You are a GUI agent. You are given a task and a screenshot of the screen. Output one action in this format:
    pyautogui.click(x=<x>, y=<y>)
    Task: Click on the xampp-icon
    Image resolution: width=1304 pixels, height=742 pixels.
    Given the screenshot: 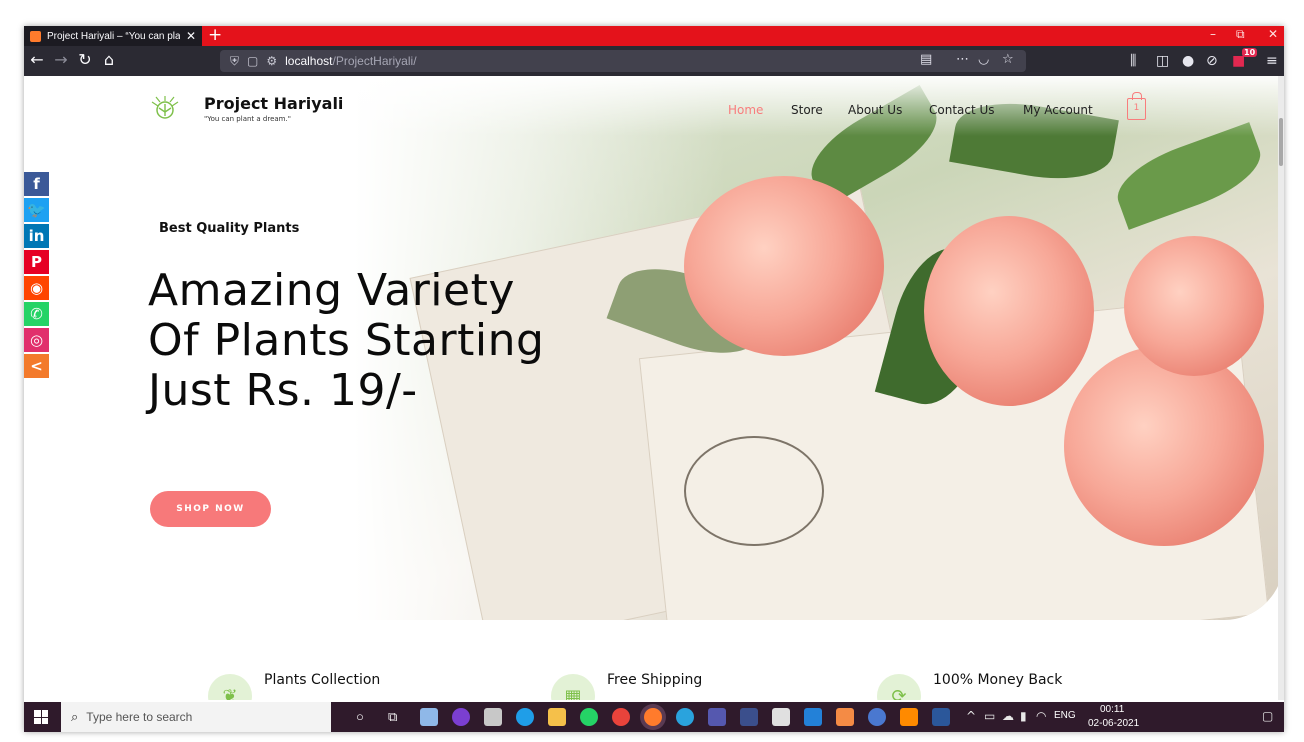 What is the action you would take?
    pyautogui.click(x=845, y=717)
    